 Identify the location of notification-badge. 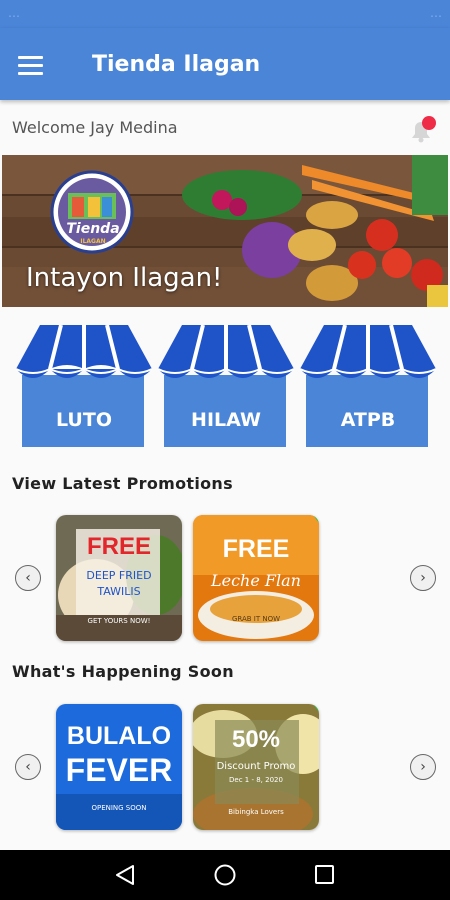
(429, 123).